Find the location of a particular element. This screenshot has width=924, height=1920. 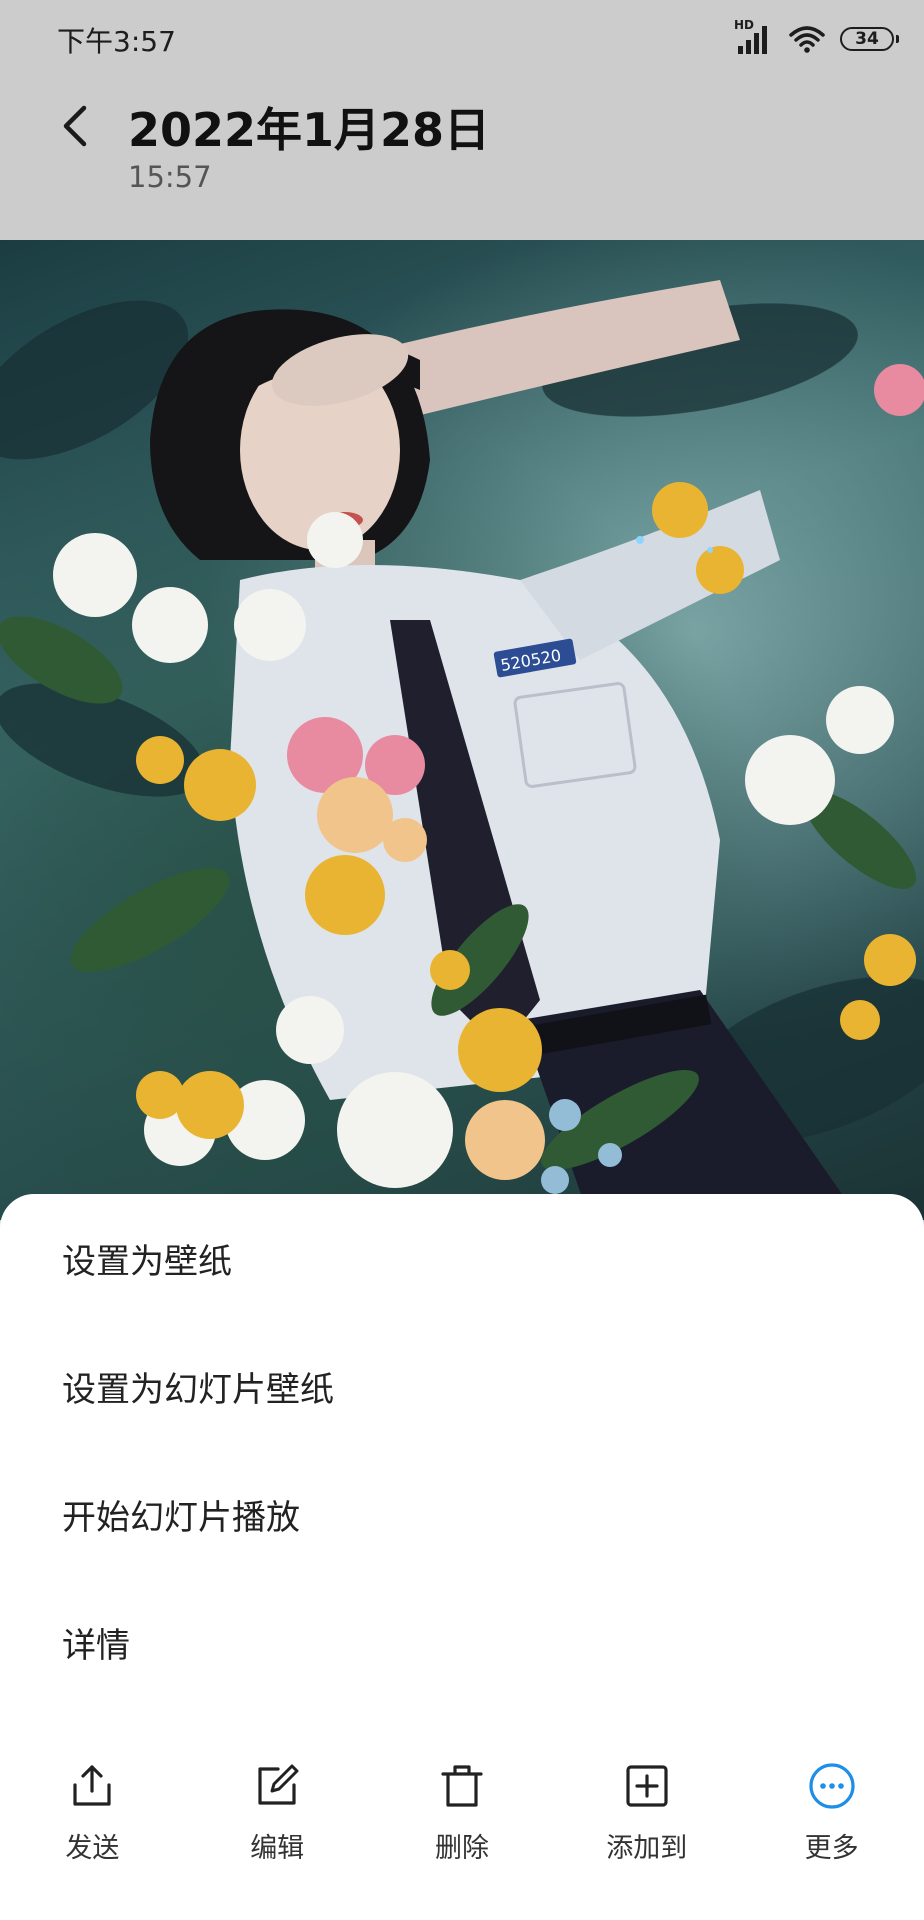

share-icon is located at coordinates (92, 1786).